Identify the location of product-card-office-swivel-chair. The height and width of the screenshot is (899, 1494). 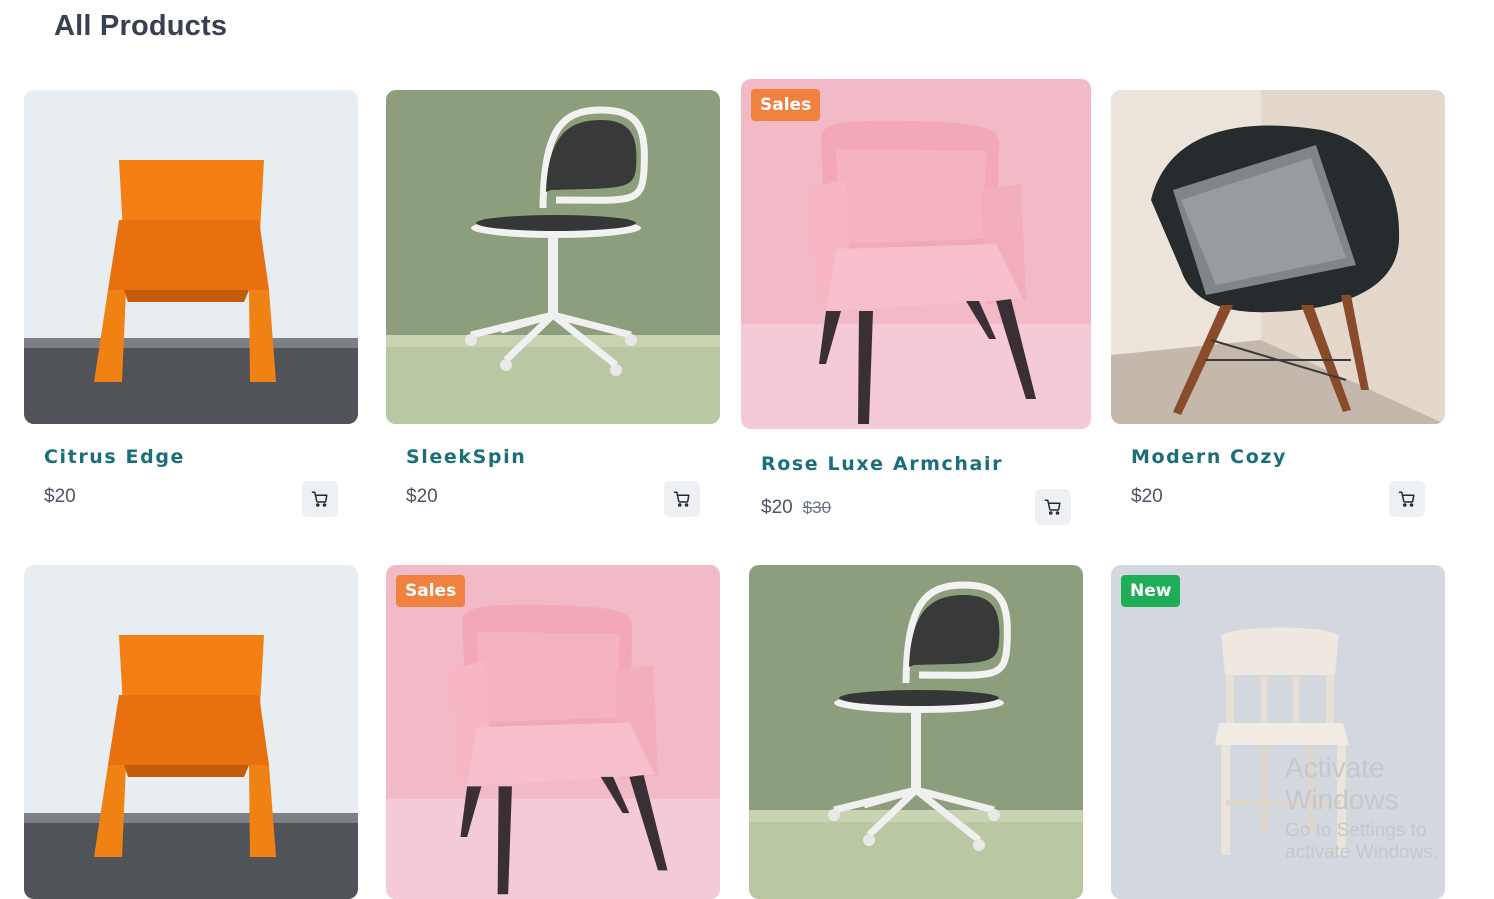
(916, 732).